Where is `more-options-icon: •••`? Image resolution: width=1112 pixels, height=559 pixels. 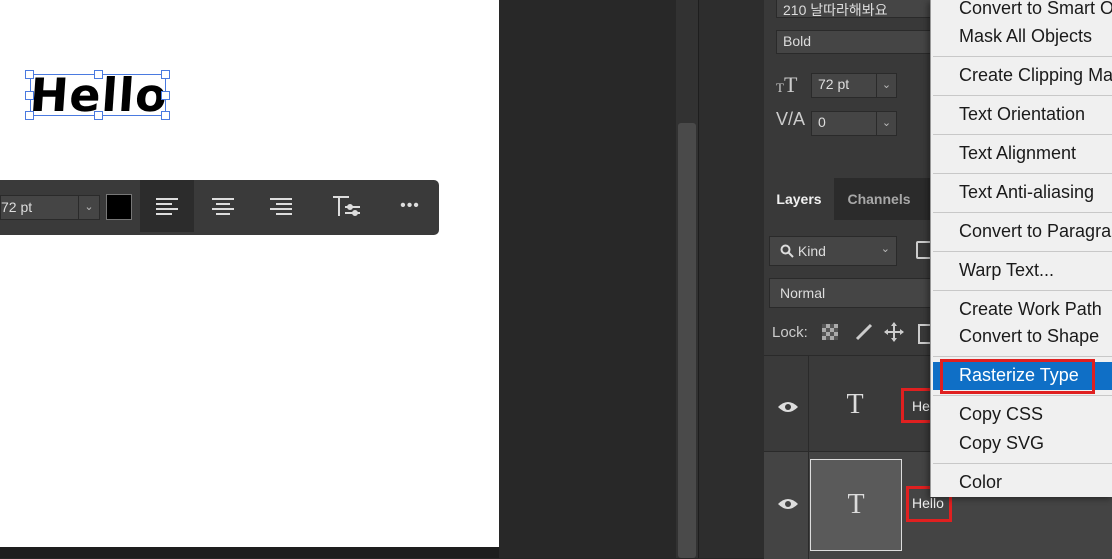 more-options-icon: ••• is located at coordinates (410, 205).